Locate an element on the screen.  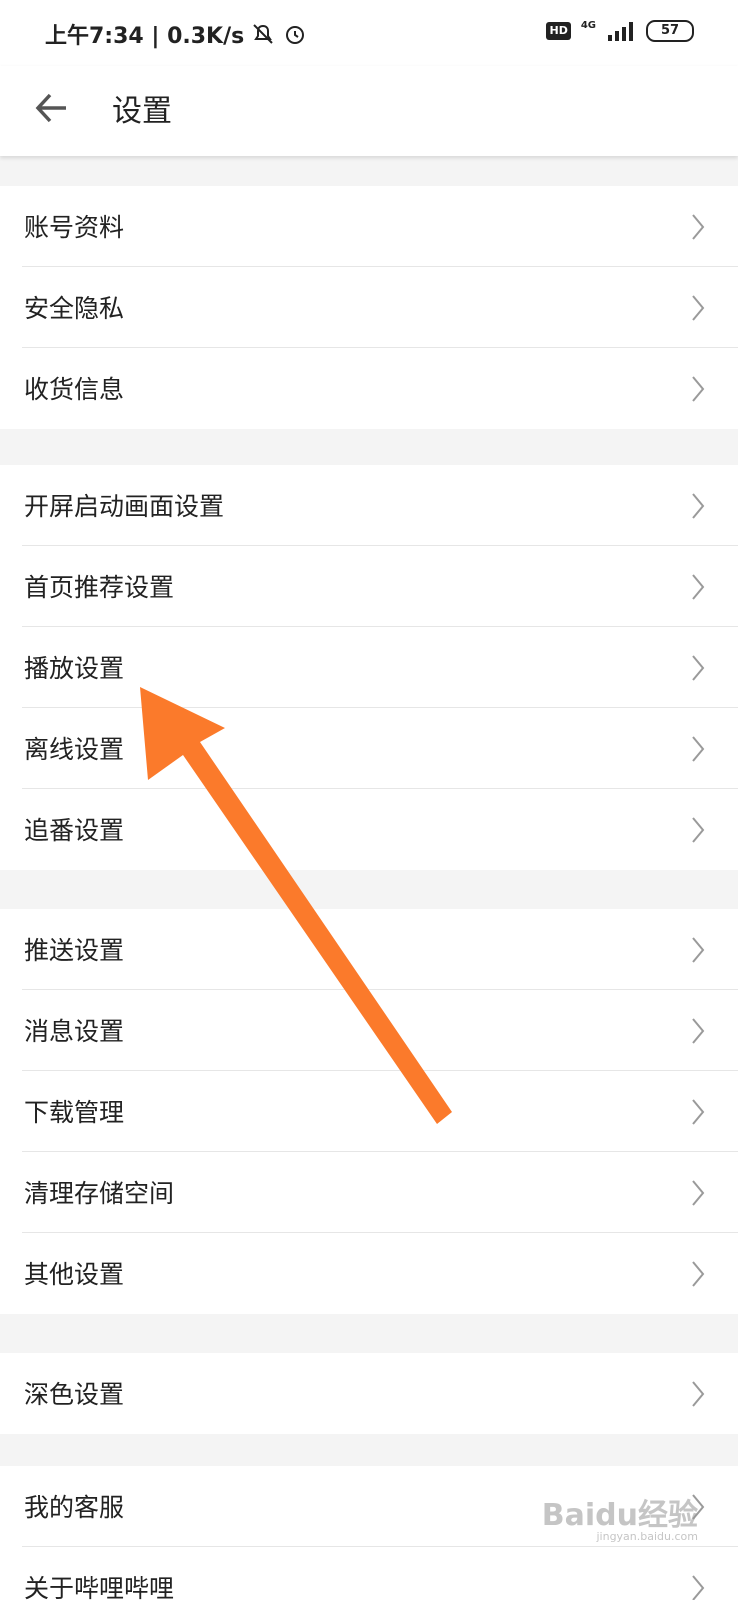
settings-item-label: 安全隐私 is located at coordinates (74, 308).